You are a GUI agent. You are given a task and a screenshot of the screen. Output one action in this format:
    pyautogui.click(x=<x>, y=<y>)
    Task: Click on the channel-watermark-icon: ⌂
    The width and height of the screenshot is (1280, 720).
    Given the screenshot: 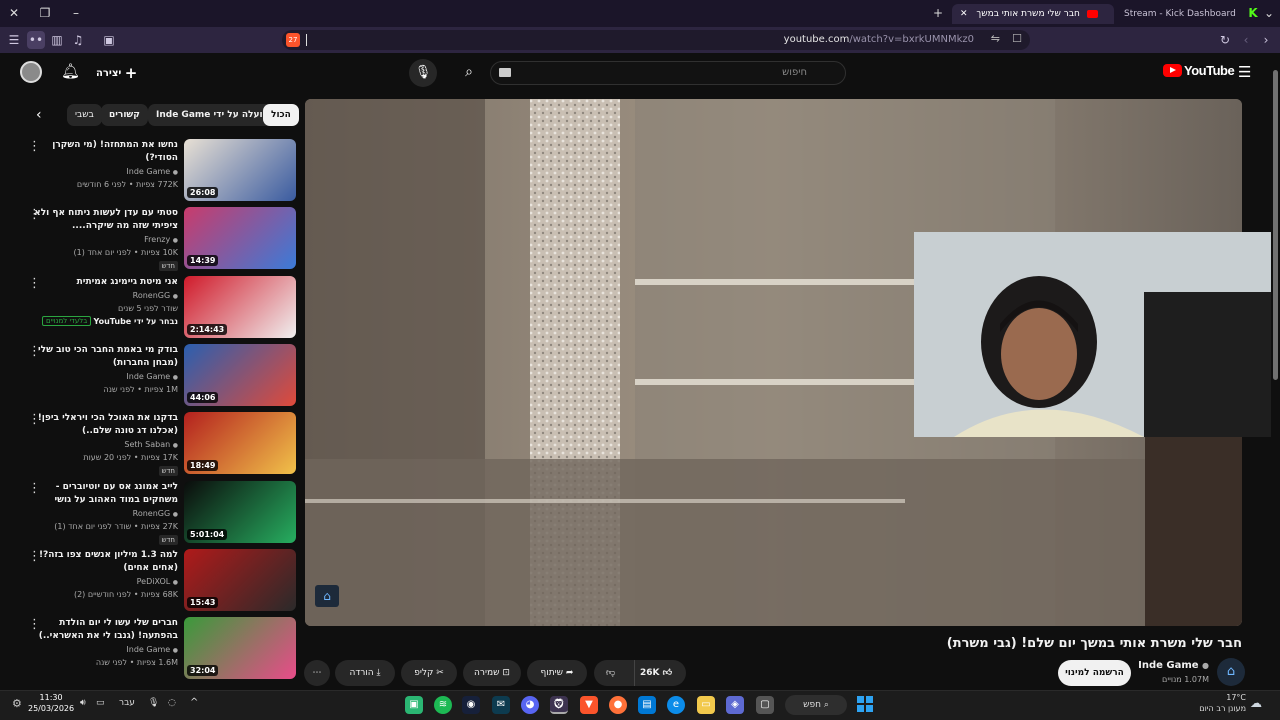 What is the action you would take?
    pyautogui.click(x=327, y=596)
    